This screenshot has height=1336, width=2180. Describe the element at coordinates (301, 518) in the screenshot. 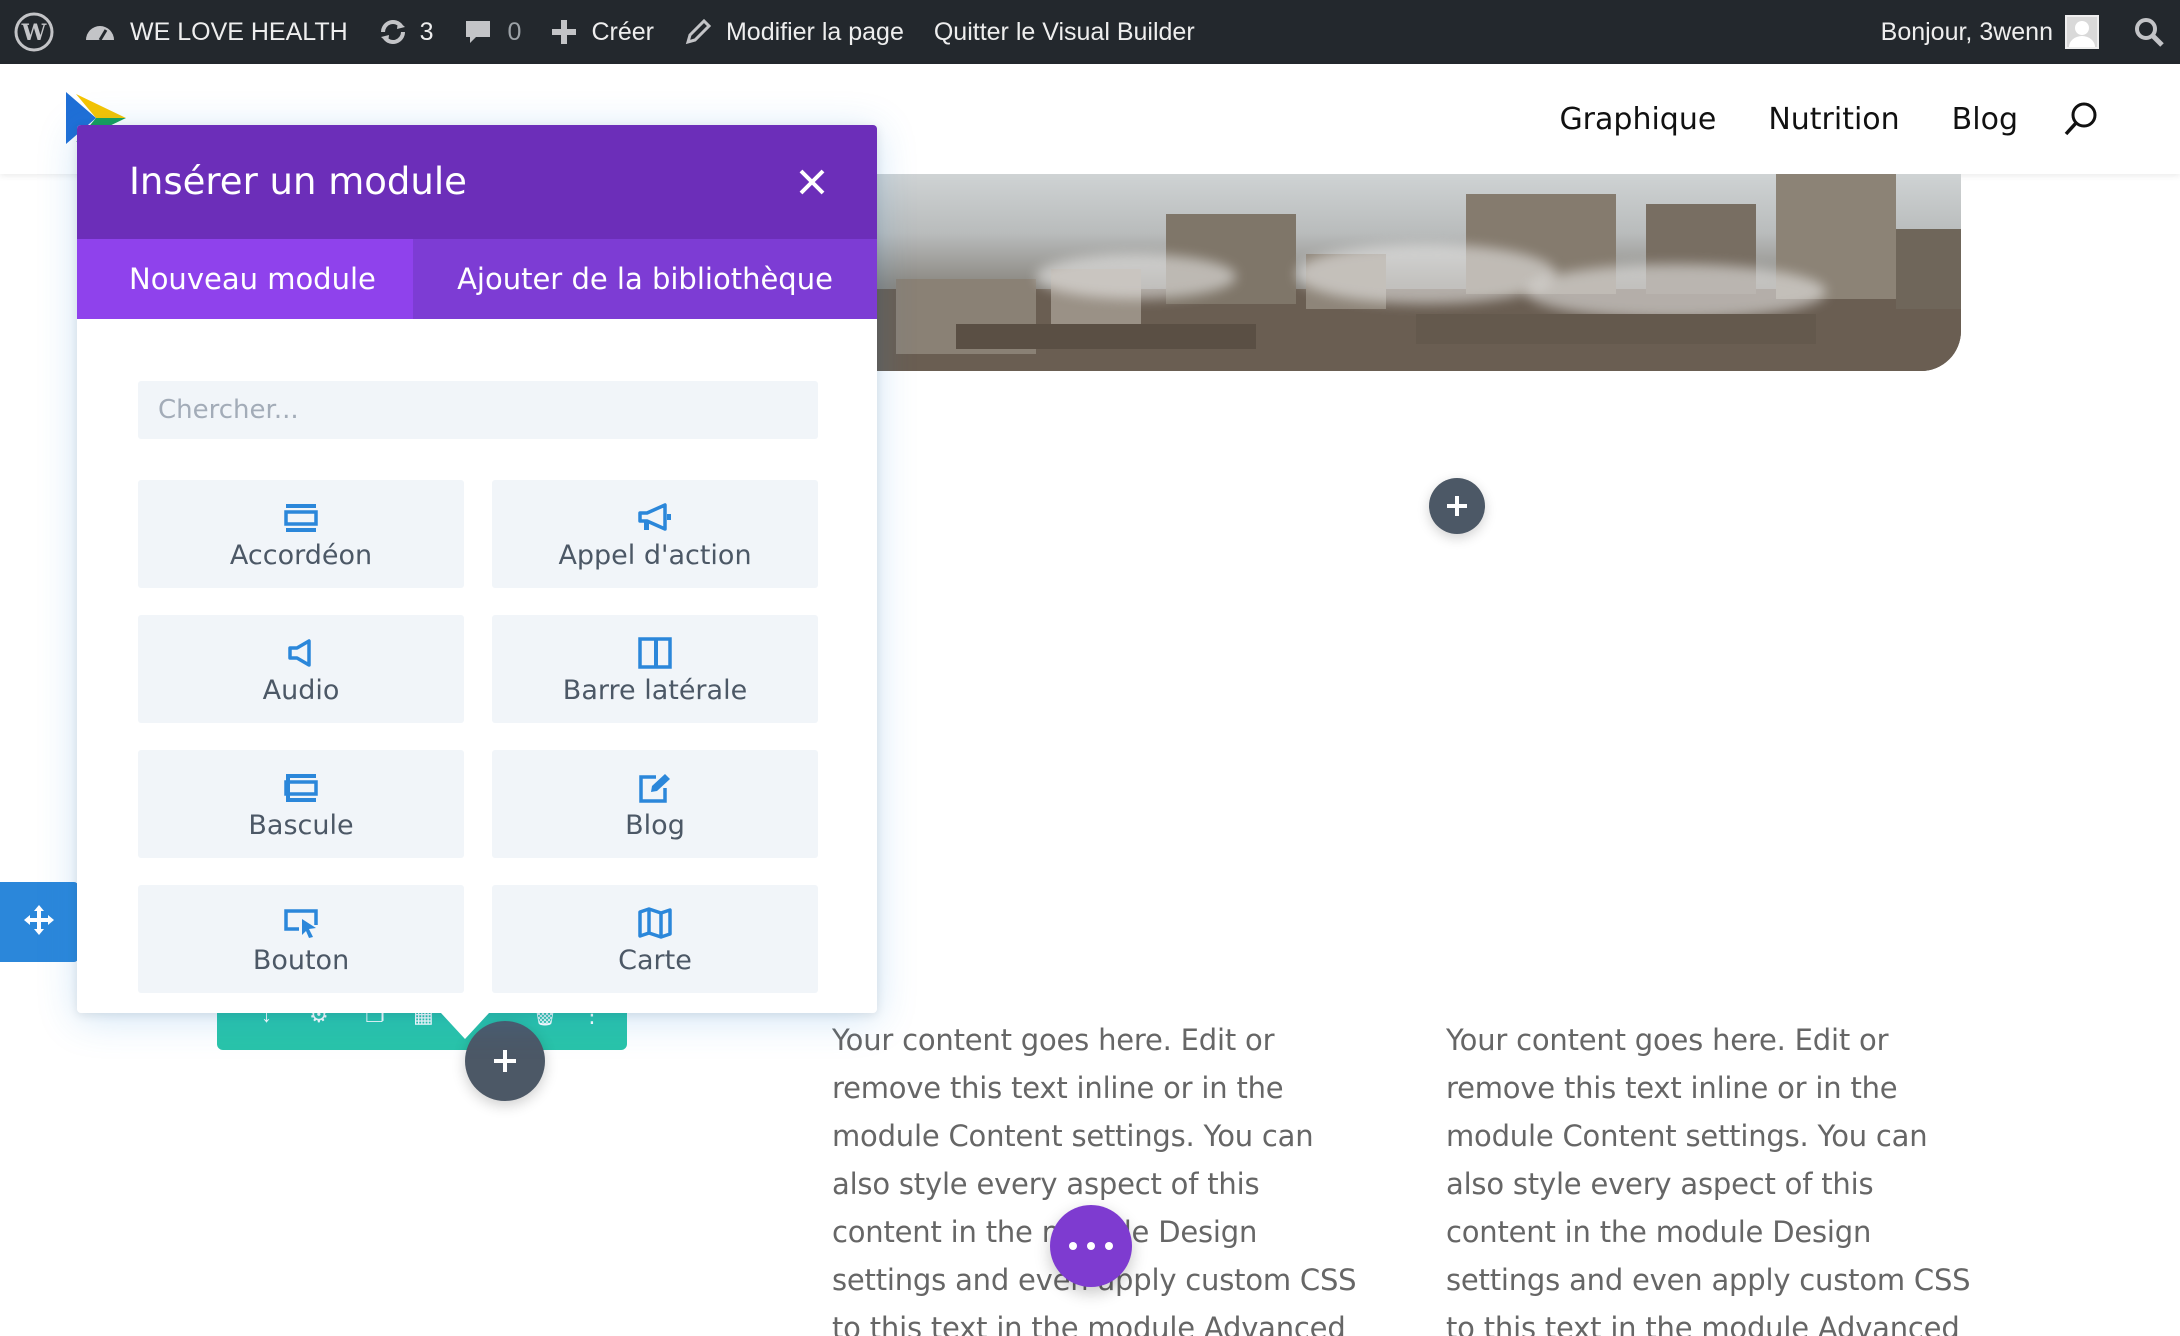

I see `accordion-icon` at that location.